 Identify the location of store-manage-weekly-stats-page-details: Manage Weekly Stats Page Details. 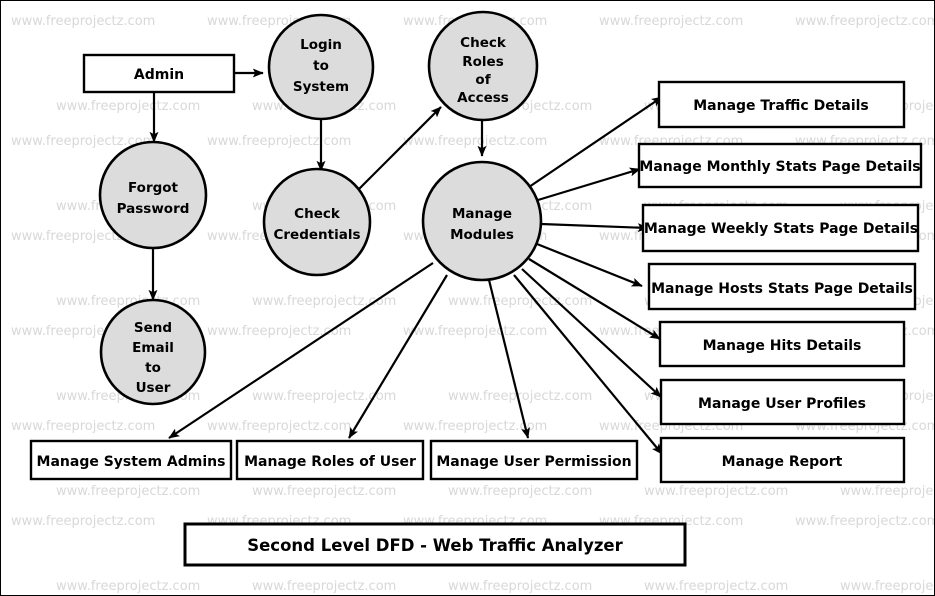
(780, 228).